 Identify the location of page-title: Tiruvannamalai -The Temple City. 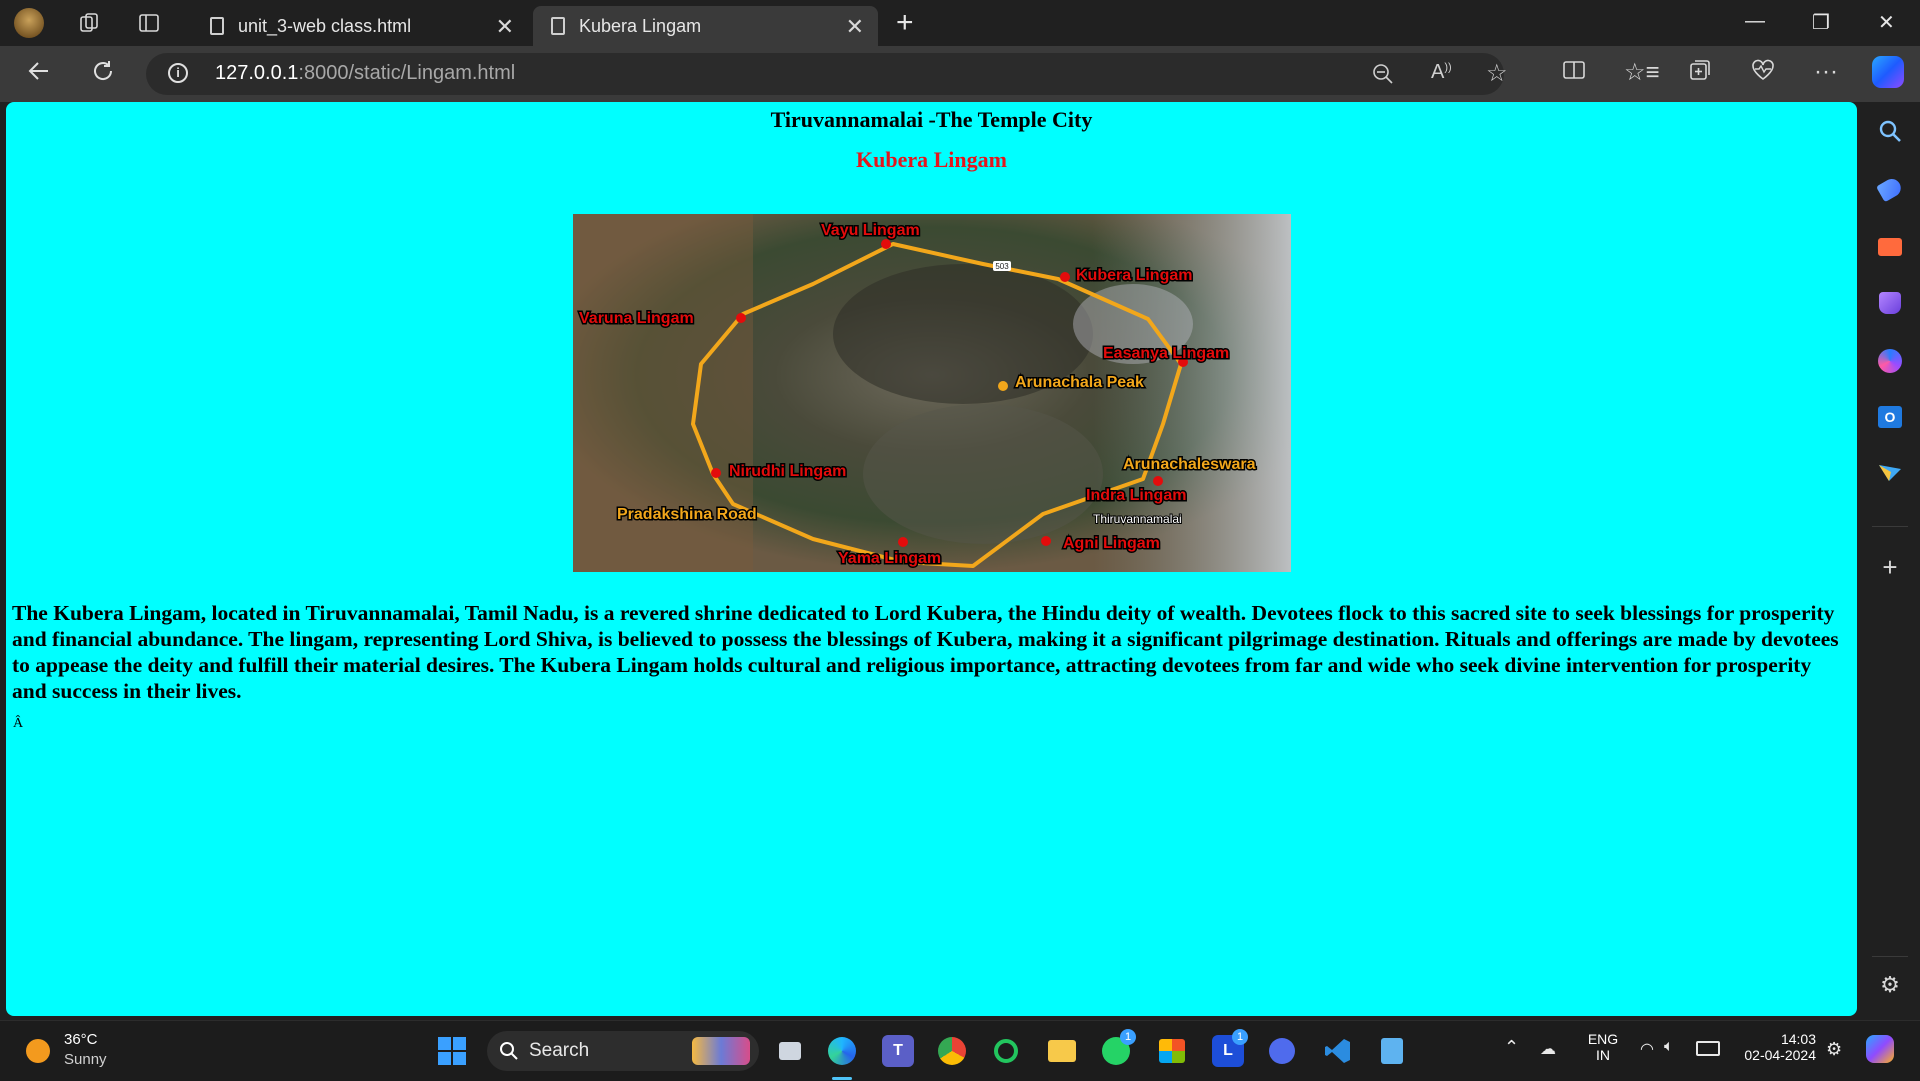
(931, 119).